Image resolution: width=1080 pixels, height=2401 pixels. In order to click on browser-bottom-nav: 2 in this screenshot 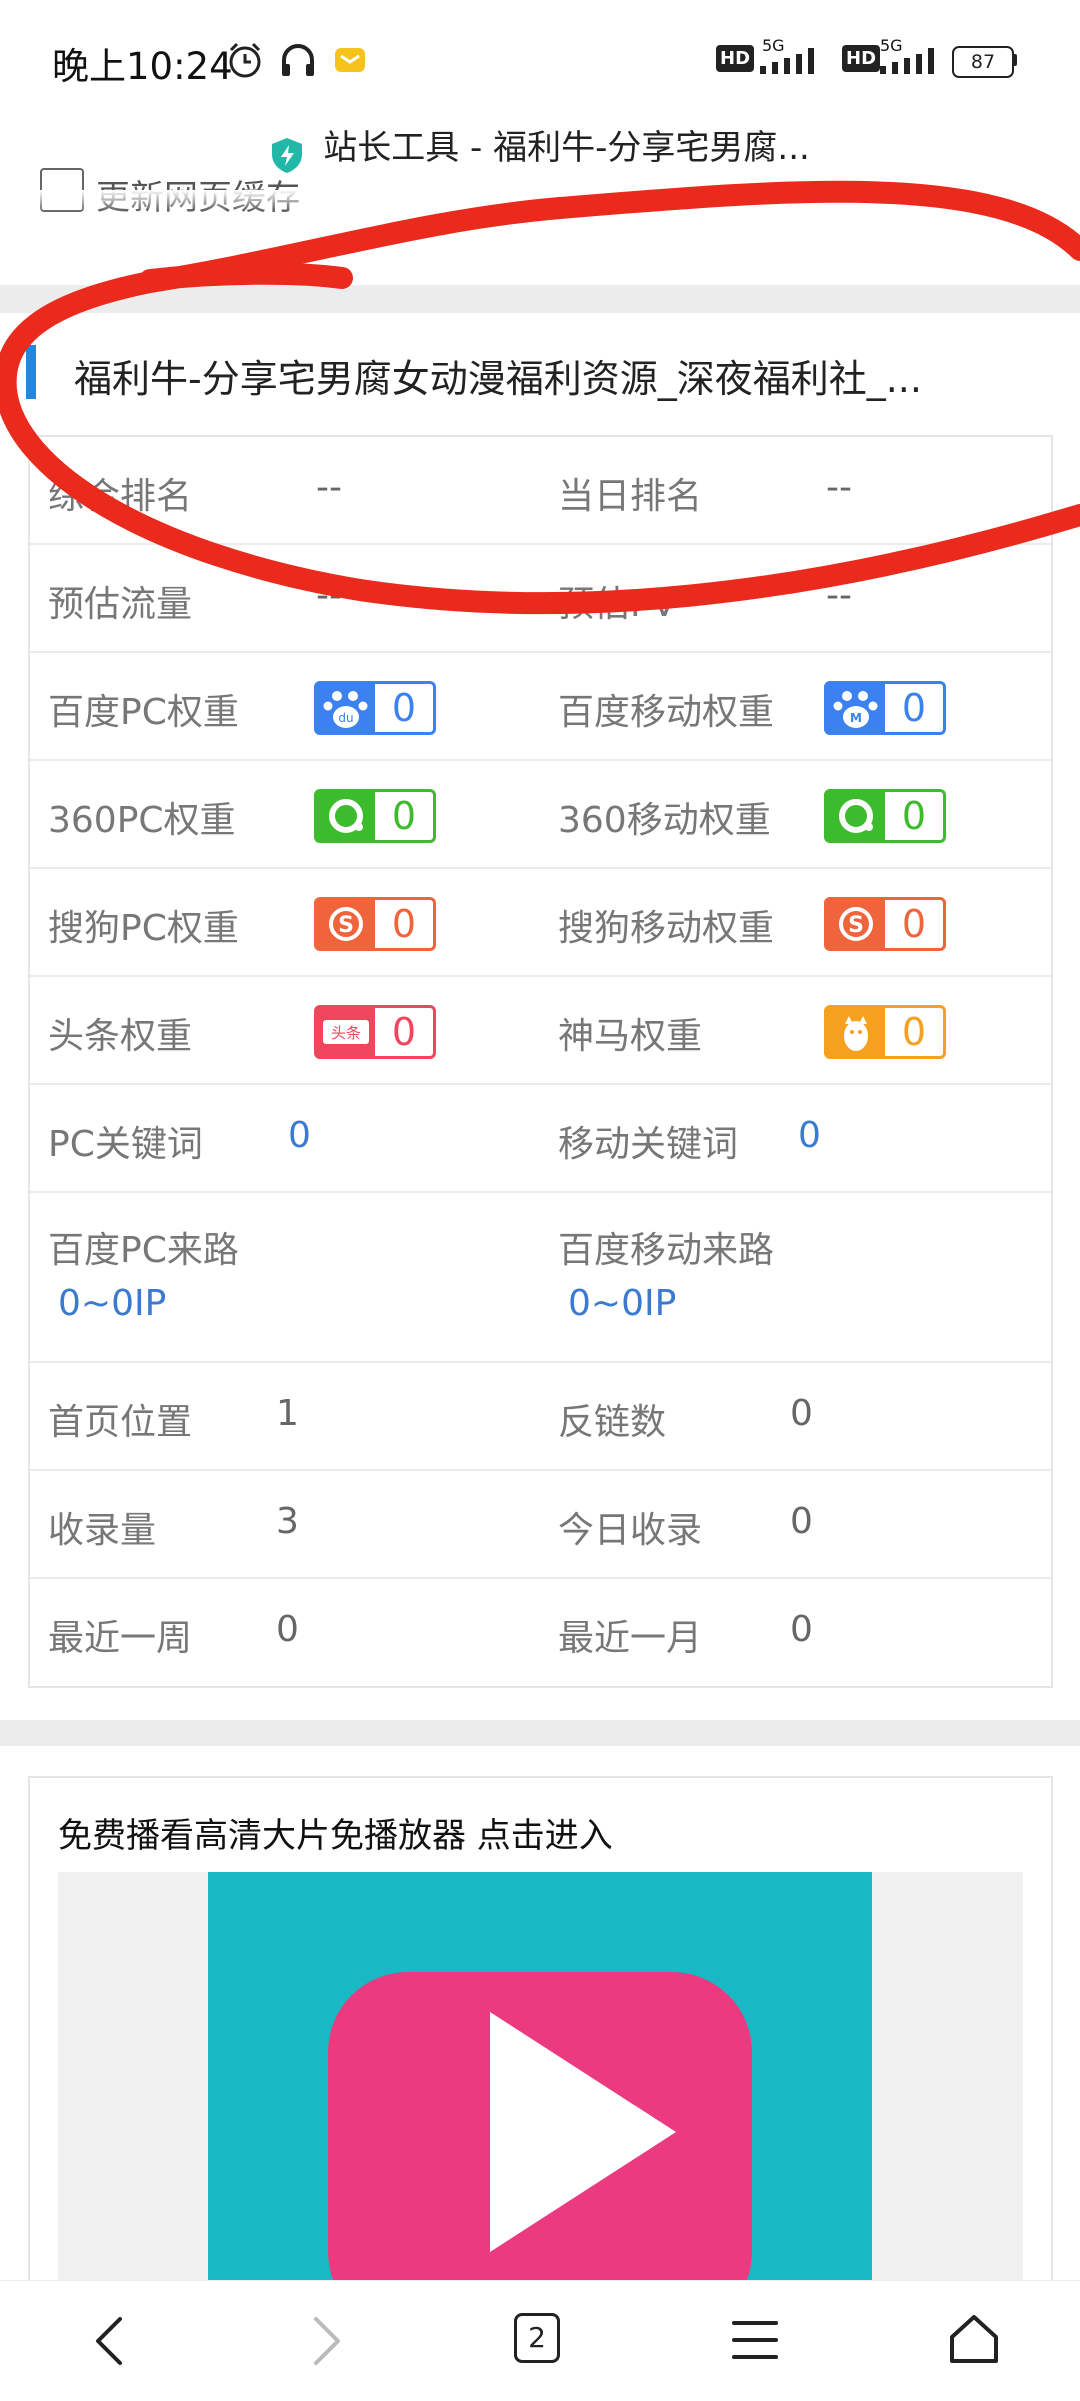, I will do `click(540, 2340)`.